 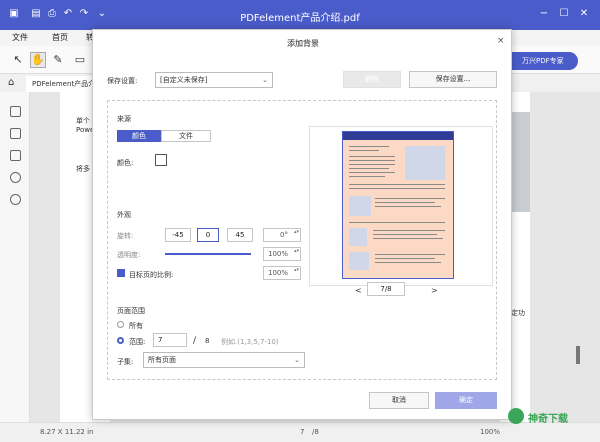 I want to click on doc-image, so click(x=520, y=162).